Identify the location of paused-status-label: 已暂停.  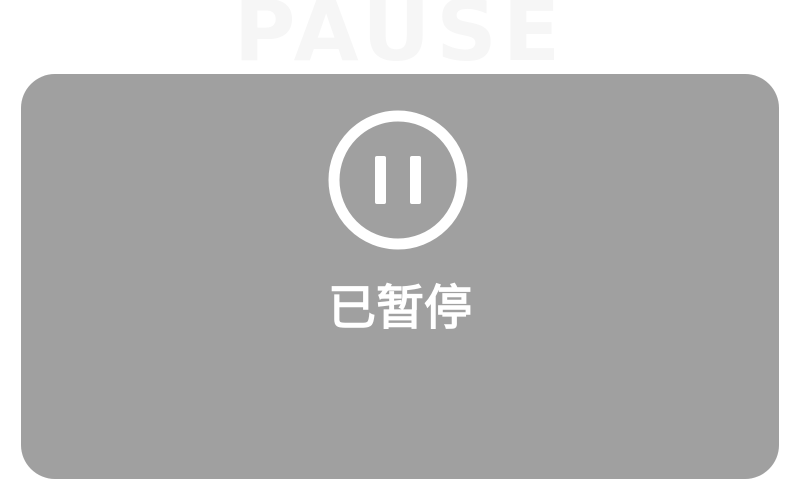
(399, 308).